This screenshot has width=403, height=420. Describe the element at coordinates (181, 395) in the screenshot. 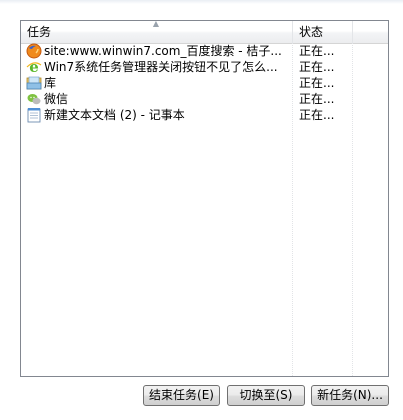

I see `end-task-button: 结束任务(E)` at that location.